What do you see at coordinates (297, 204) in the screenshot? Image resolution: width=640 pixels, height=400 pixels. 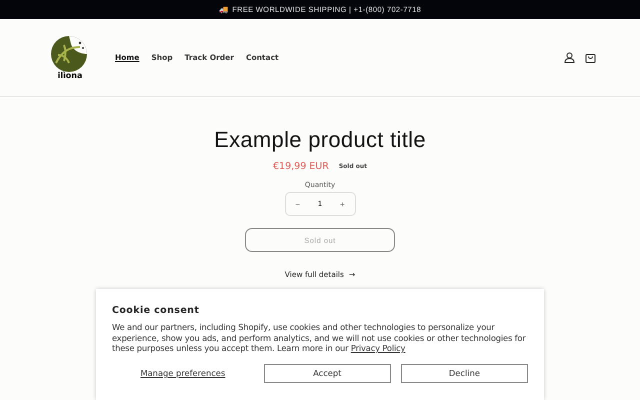 I see `decrease-button: −` at bounding box center [297, 204].